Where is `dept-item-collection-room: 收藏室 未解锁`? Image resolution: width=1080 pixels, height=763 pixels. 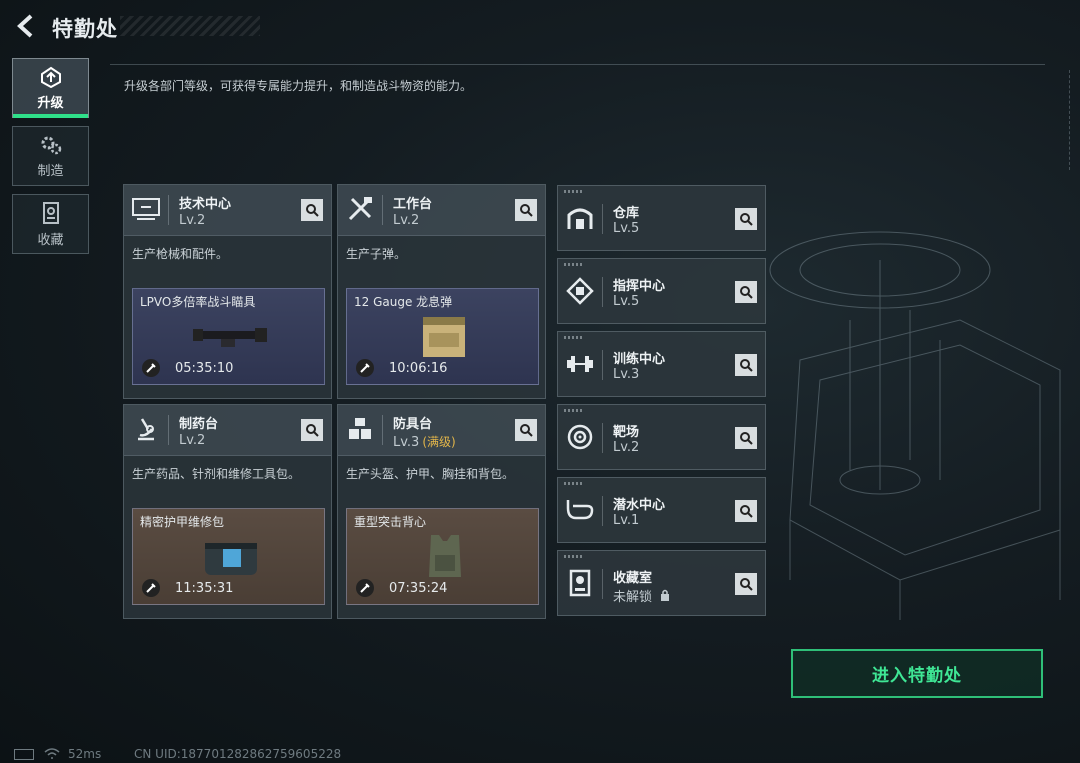
dept-item-collection-room: 收藏室 未解锁 is located at coordinates (661, 583).